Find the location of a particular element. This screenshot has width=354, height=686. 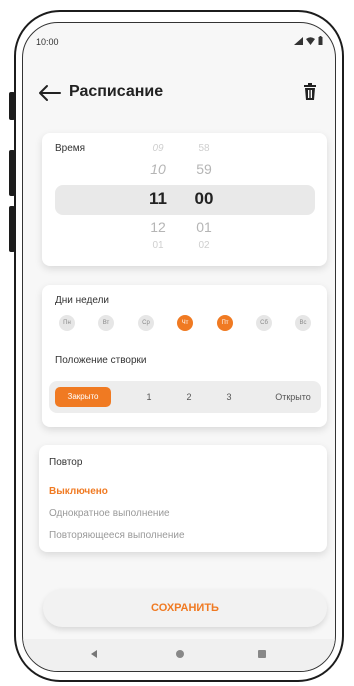

repeat-option-once: Однократное выполнение is located at coordinates (109, 513).